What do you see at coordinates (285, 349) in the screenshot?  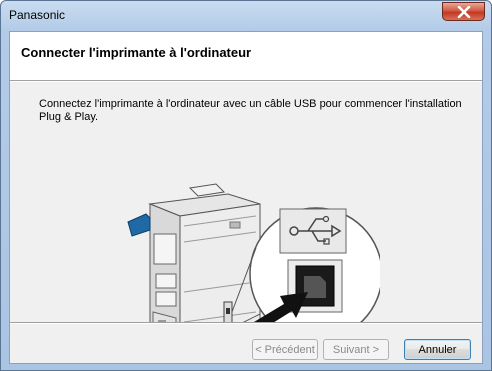 I see `back-button: < Précédent` at bounding box center [285, 349].